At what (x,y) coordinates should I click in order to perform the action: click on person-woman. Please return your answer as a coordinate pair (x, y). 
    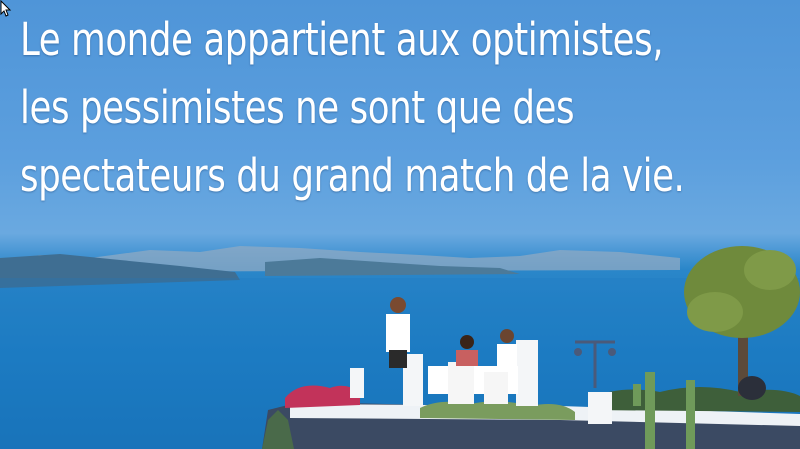
    Looking at the image, I should click on (467, 358).